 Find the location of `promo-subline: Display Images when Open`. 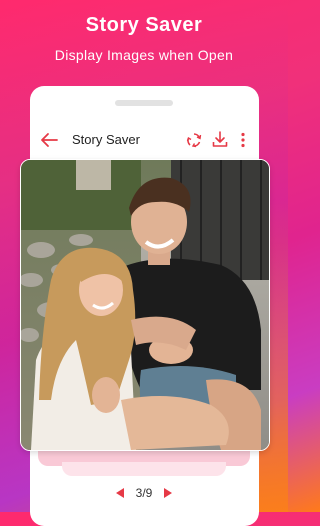

promo-subline: Display Images when Open is located at coordinates (144, 55).